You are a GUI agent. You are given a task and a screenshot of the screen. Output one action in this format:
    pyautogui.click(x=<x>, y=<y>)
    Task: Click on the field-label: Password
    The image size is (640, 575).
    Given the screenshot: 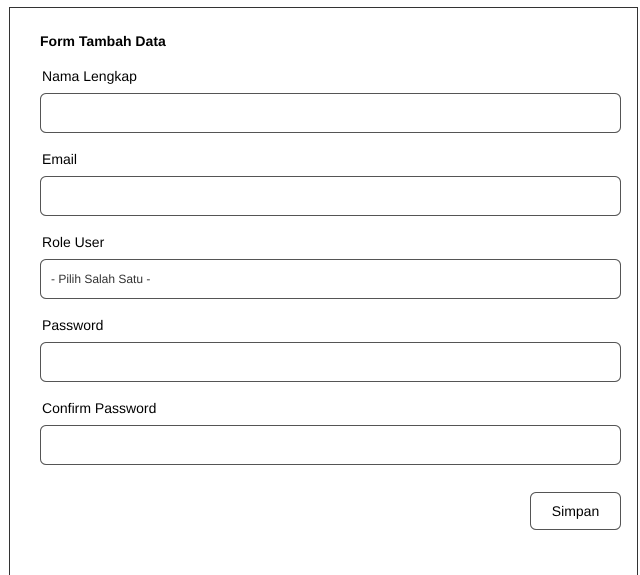 What is the action you would take?
    pyautogui.click(x=73, y=325)
    